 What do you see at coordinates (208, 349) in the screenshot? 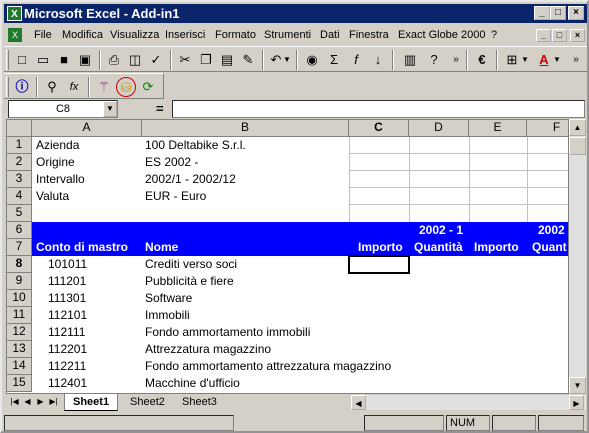
I see `cell-account-name: Attrezzatura magazzino` at bounding box center [208, 349].